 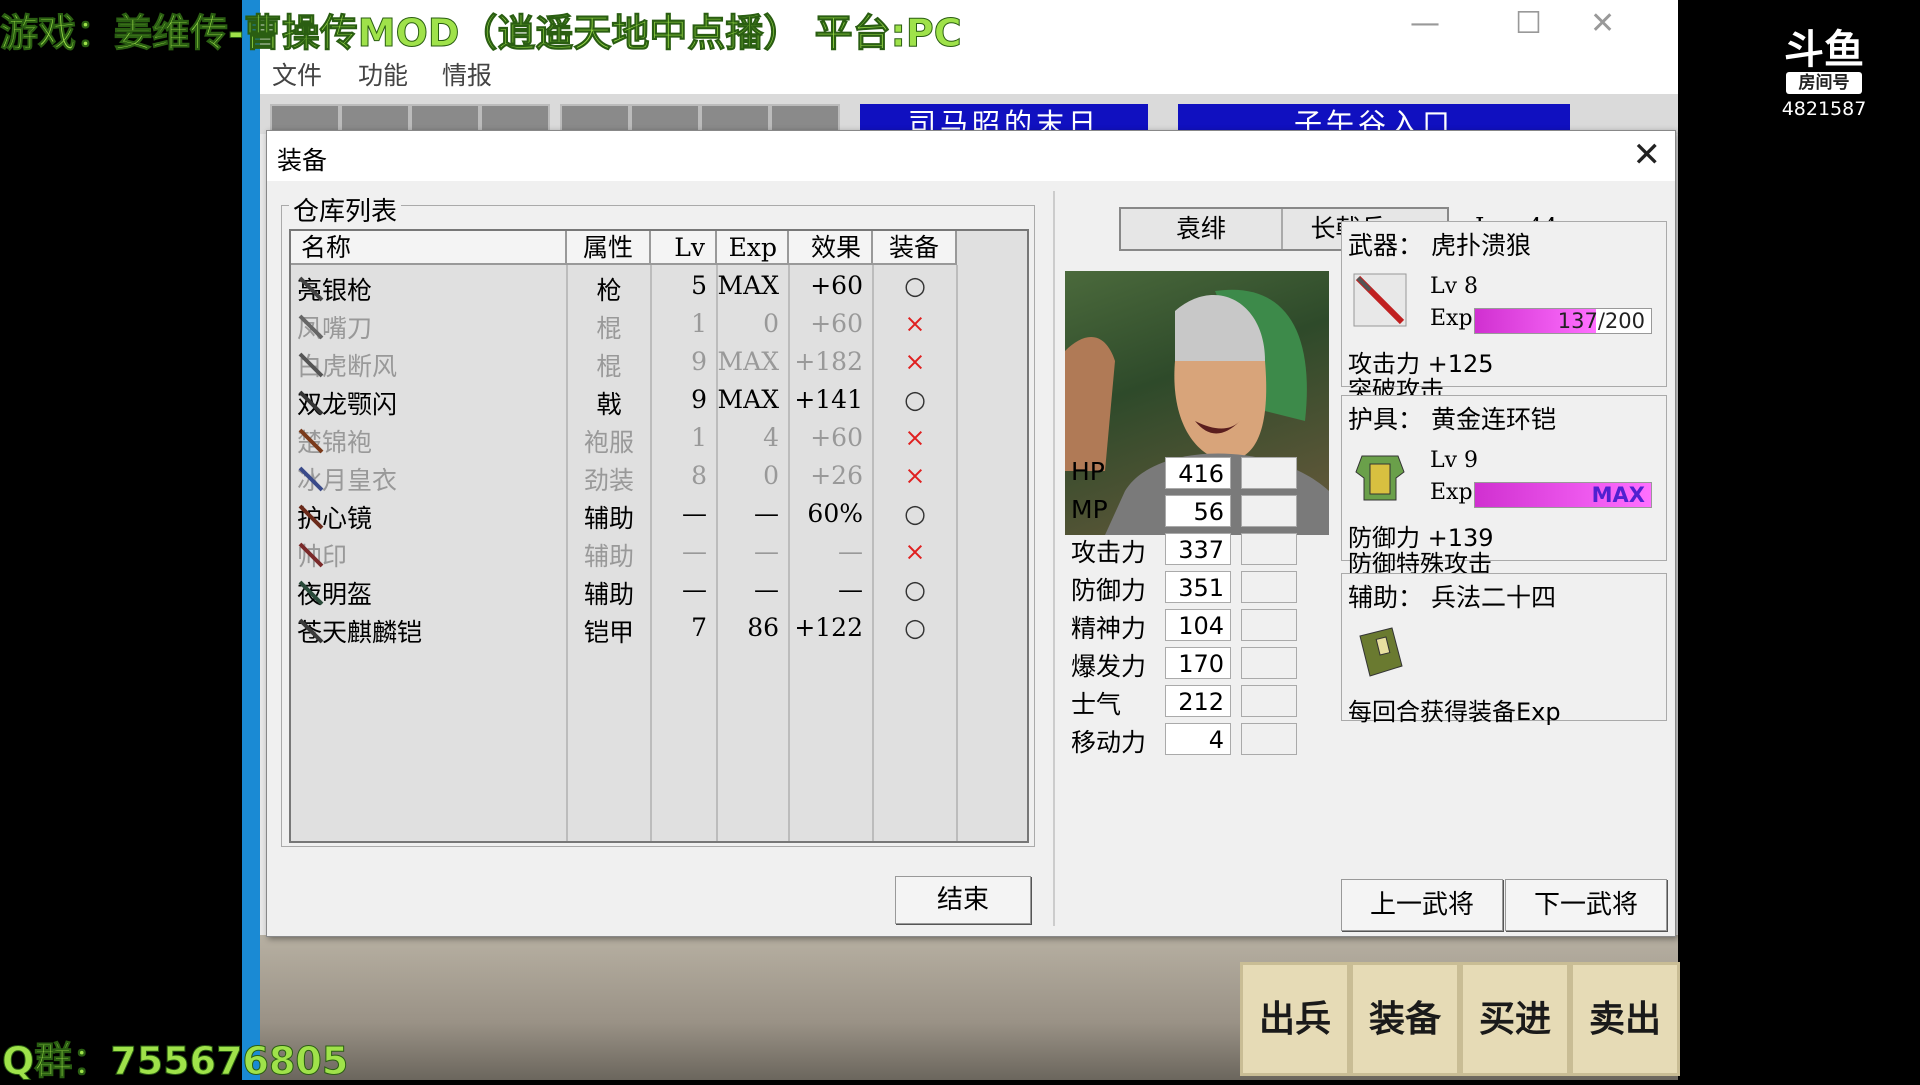 What do you see at coordinates (915, 248) in the screenshot?
I see `col-equip: 装备` at bounding box center [915, 248].